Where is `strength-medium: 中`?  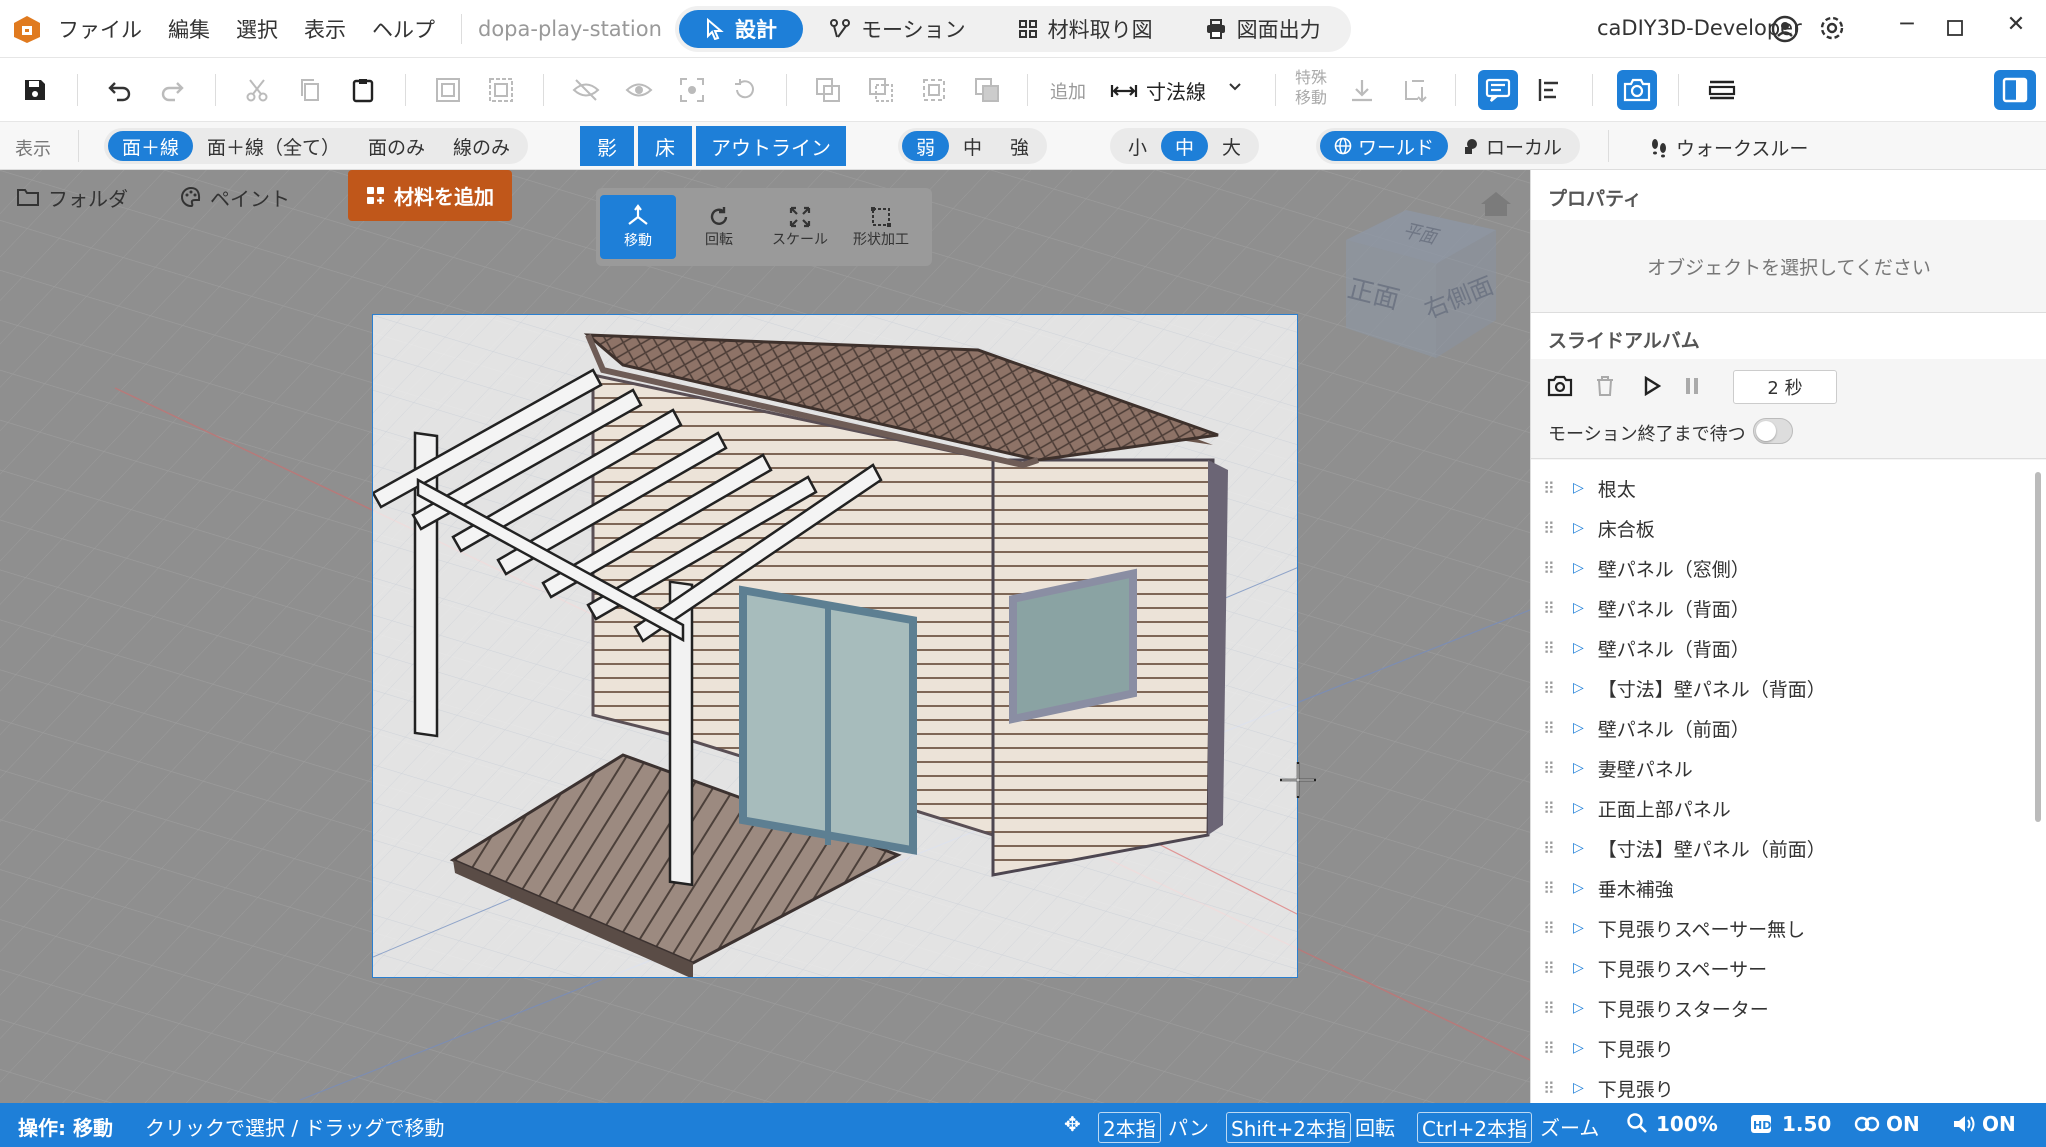
strength-medium: 中 is located at coordinates (972, 146).